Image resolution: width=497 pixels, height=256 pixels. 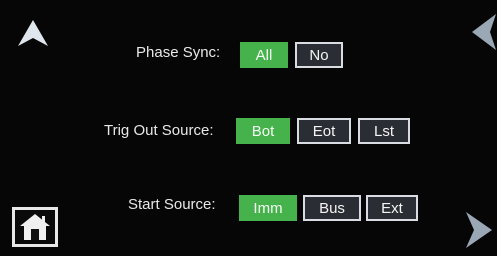 What do you see at coordinates (264, 55) in the screenshot?
I see `phase-sync-all-button: All` at bounding box center [264, 55].